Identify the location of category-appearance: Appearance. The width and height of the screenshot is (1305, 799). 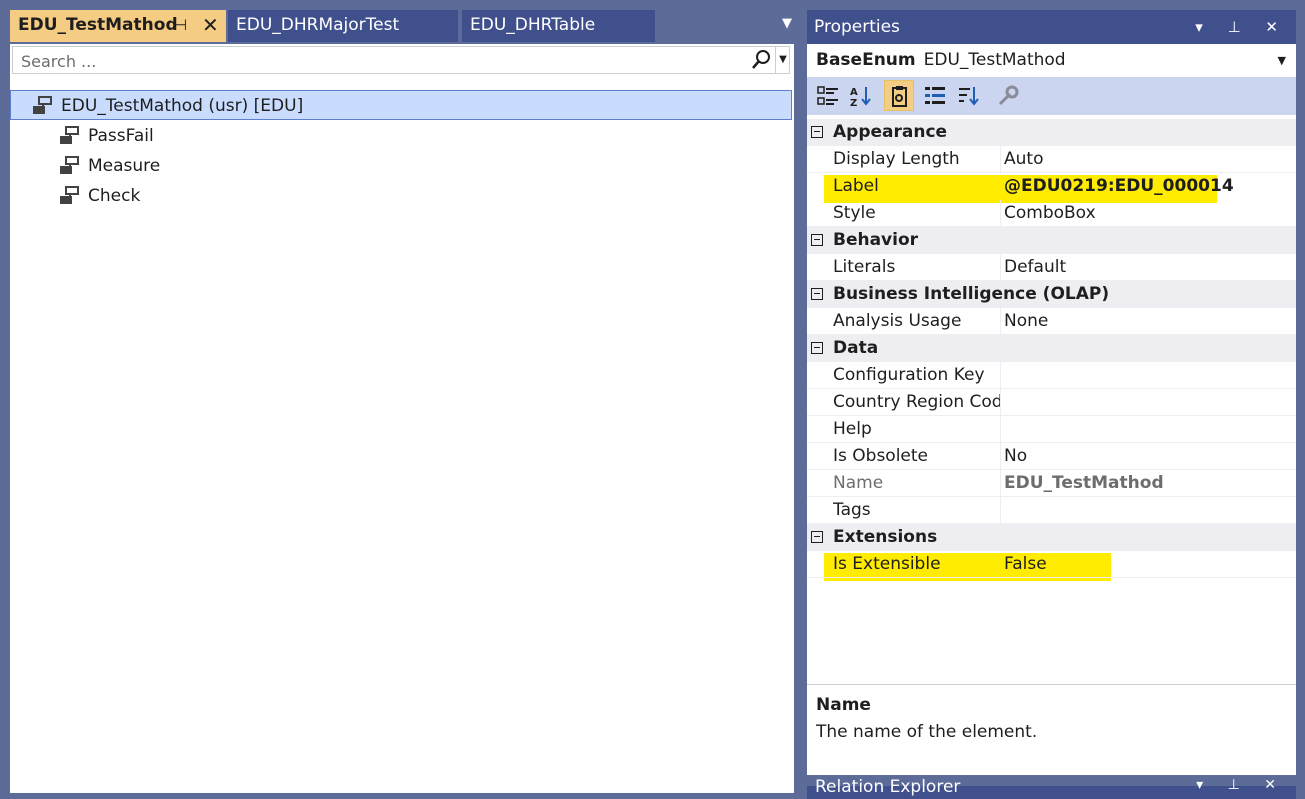
(1051, 132).